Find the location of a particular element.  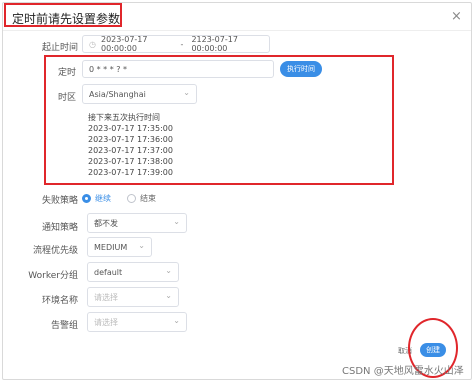

timezone-select: Asia/Shanghai ⌄ is located at coordinates (139, 94).